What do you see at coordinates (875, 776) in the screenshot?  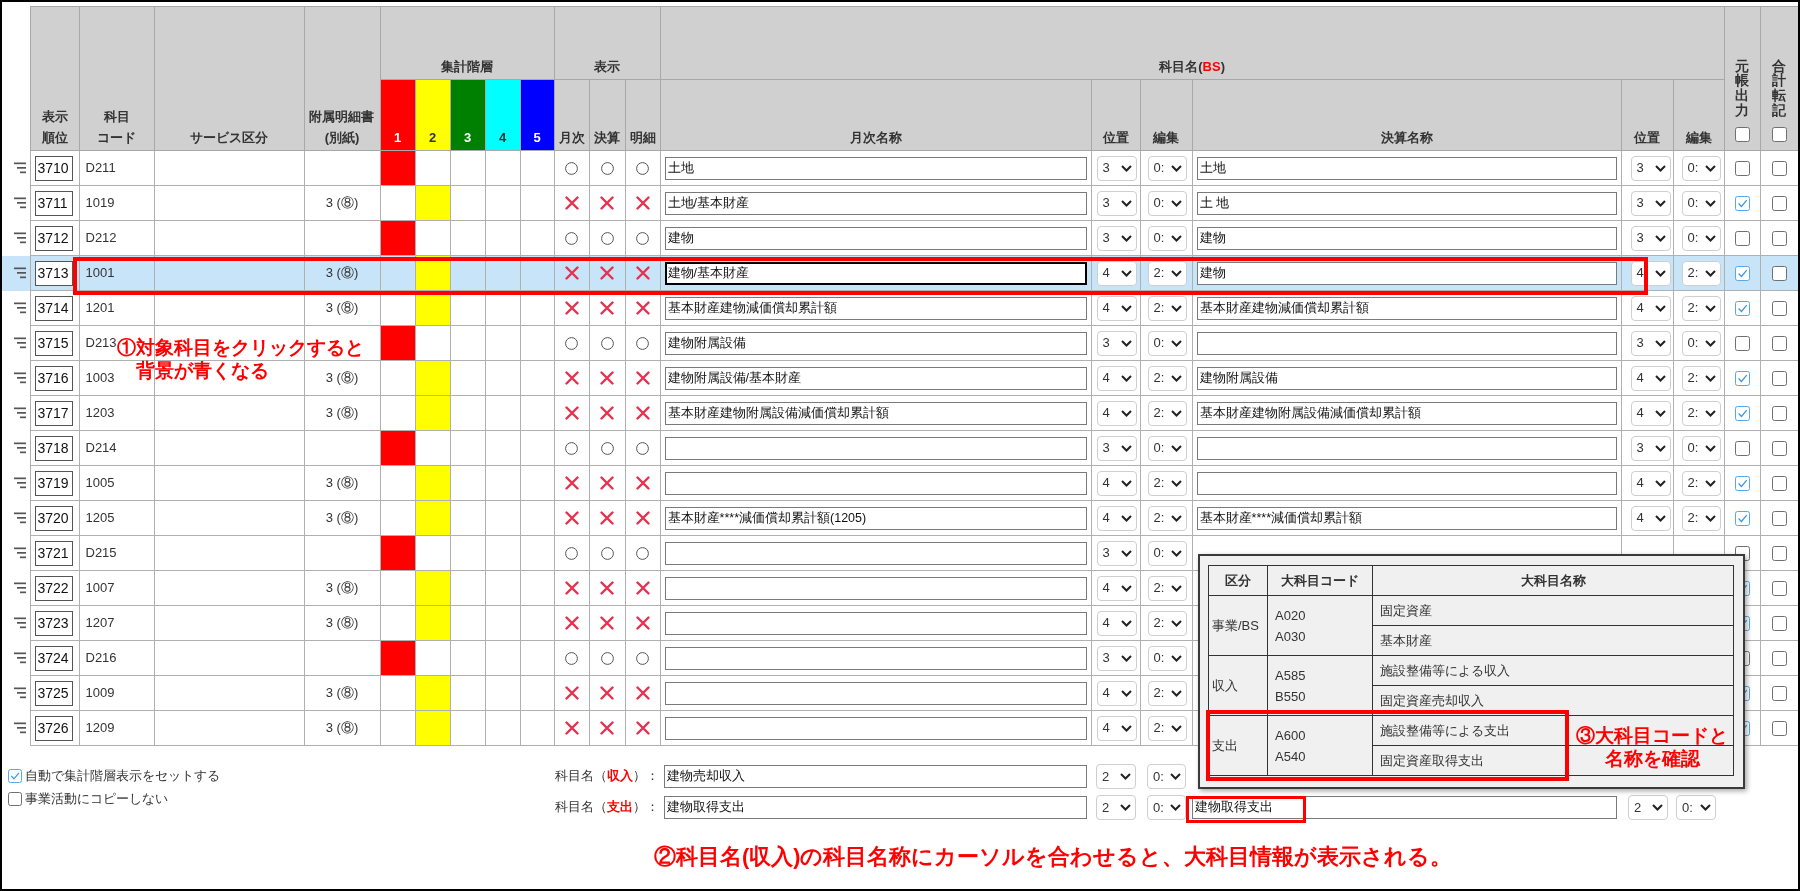 I see `name-field: 建物売却収入` at bounding box center [875, 776].